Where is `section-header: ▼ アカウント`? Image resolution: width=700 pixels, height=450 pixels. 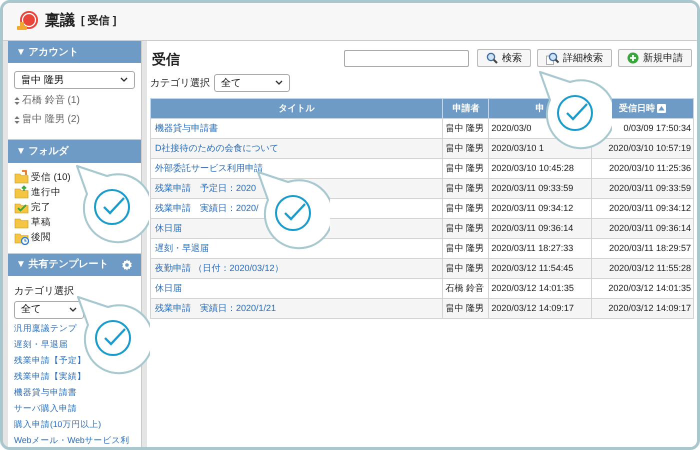 section-header: ▼ アカウント is located at coordinates (74, 52).